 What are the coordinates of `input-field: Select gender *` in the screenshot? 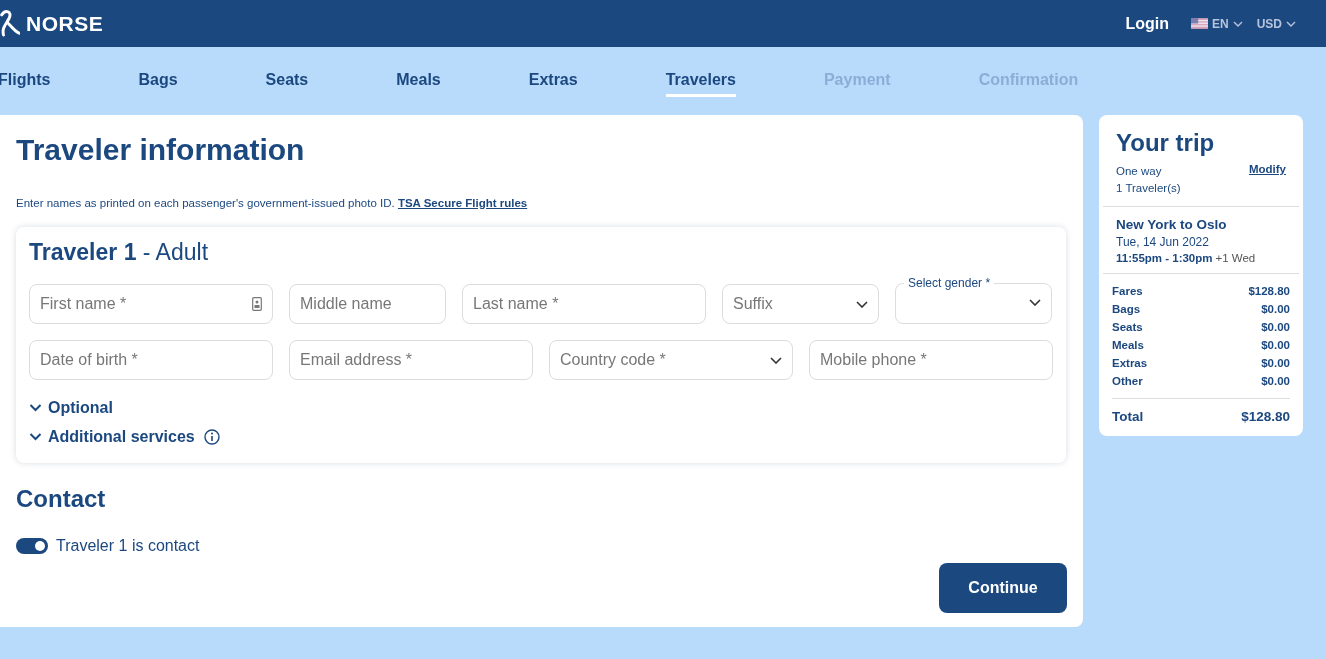 It's located at (973, 300).